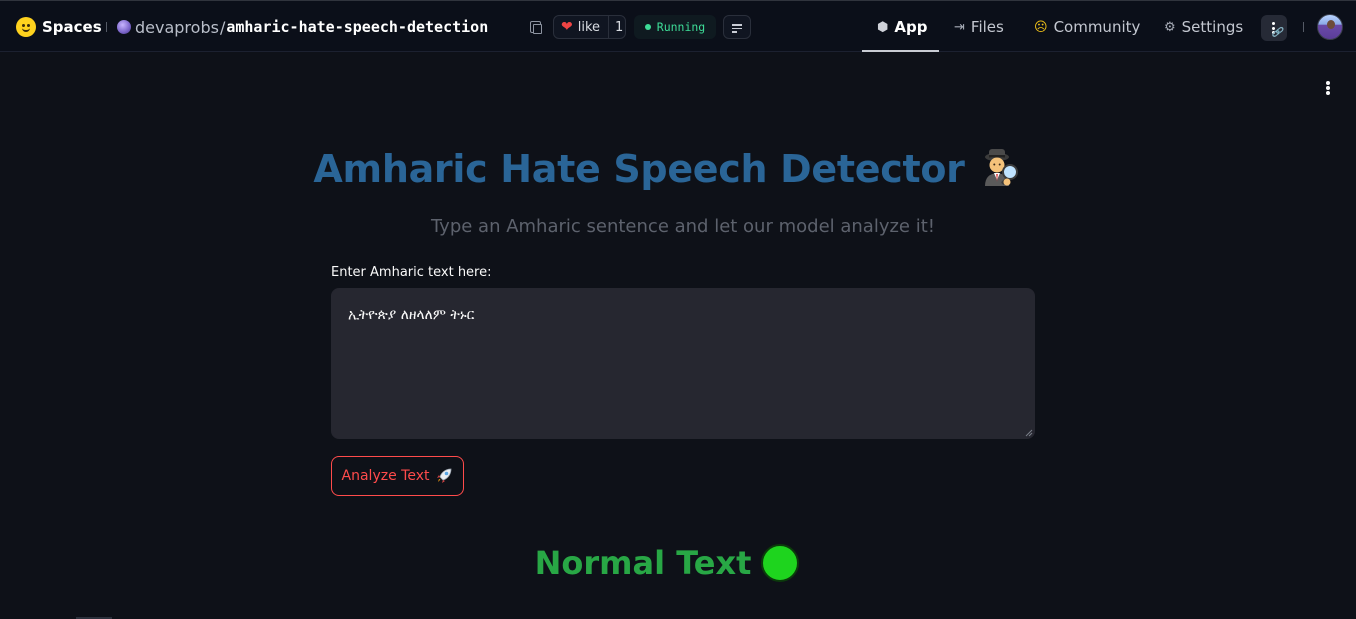  Describe the element at coordinates (1041, 27) in the screenshot. I see `community-icon: ☹` at that location.